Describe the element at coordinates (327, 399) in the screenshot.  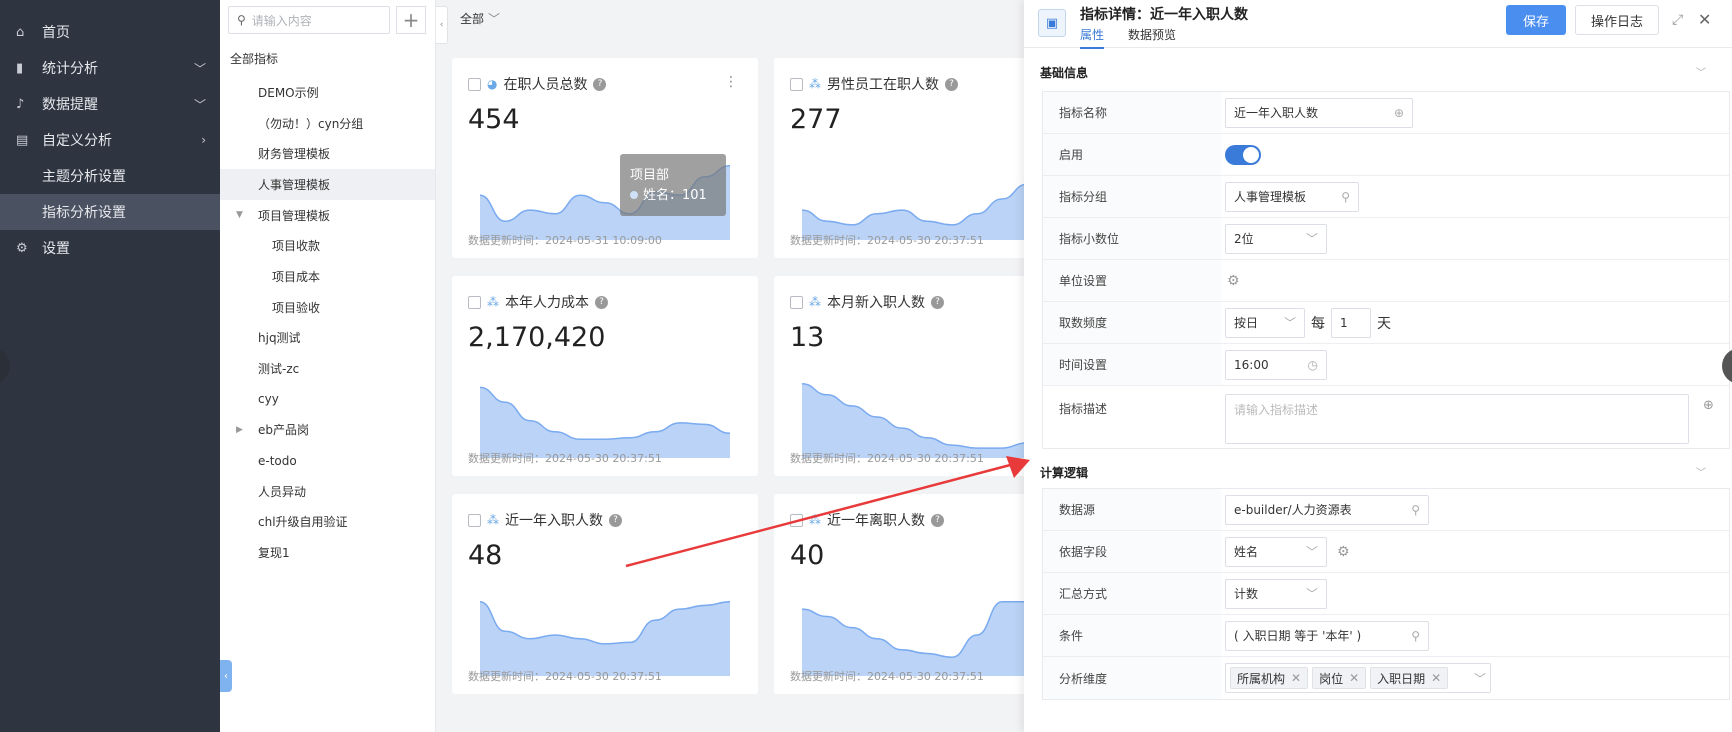
I see `tree-item: cyy` at that location.